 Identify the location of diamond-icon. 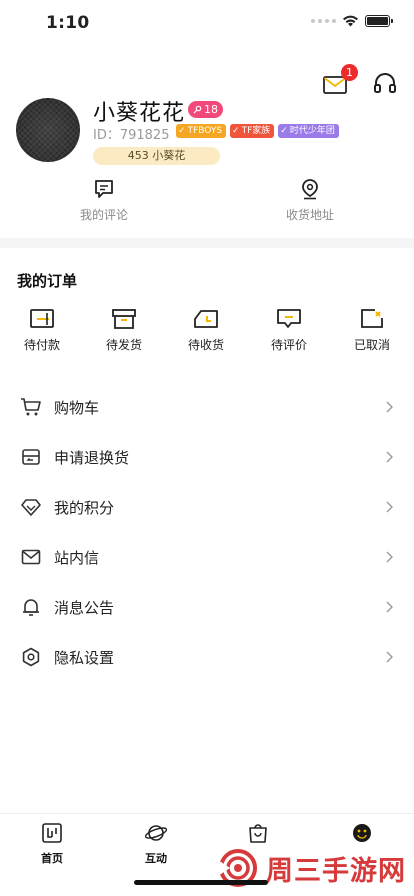
(31, 507).